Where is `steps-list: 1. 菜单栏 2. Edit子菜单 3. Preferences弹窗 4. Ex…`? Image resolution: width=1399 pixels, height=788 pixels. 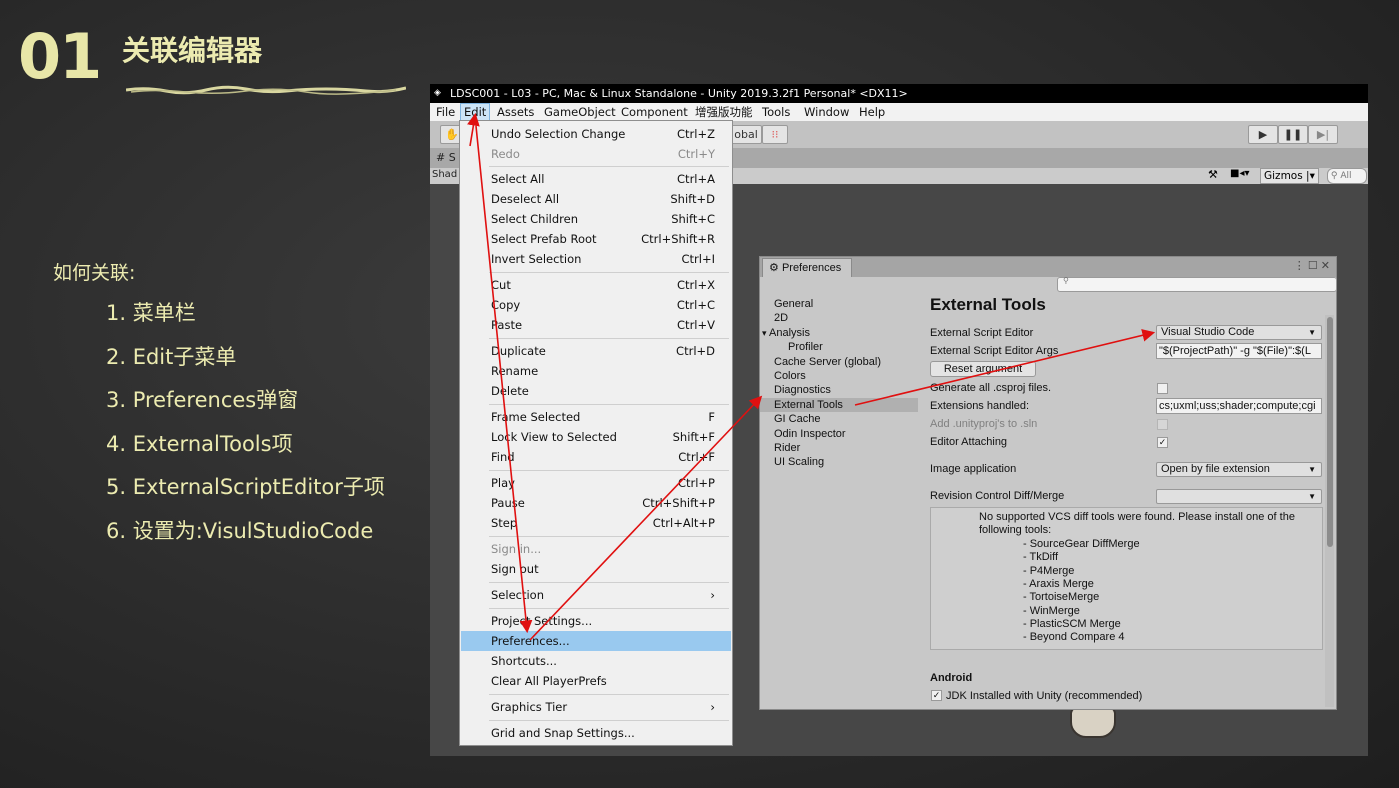 steps-list: 1. 菜单栏 2. Edit子菜单 3. Preferences弹窗 4. Ex… is located at coordinates (245, 426).